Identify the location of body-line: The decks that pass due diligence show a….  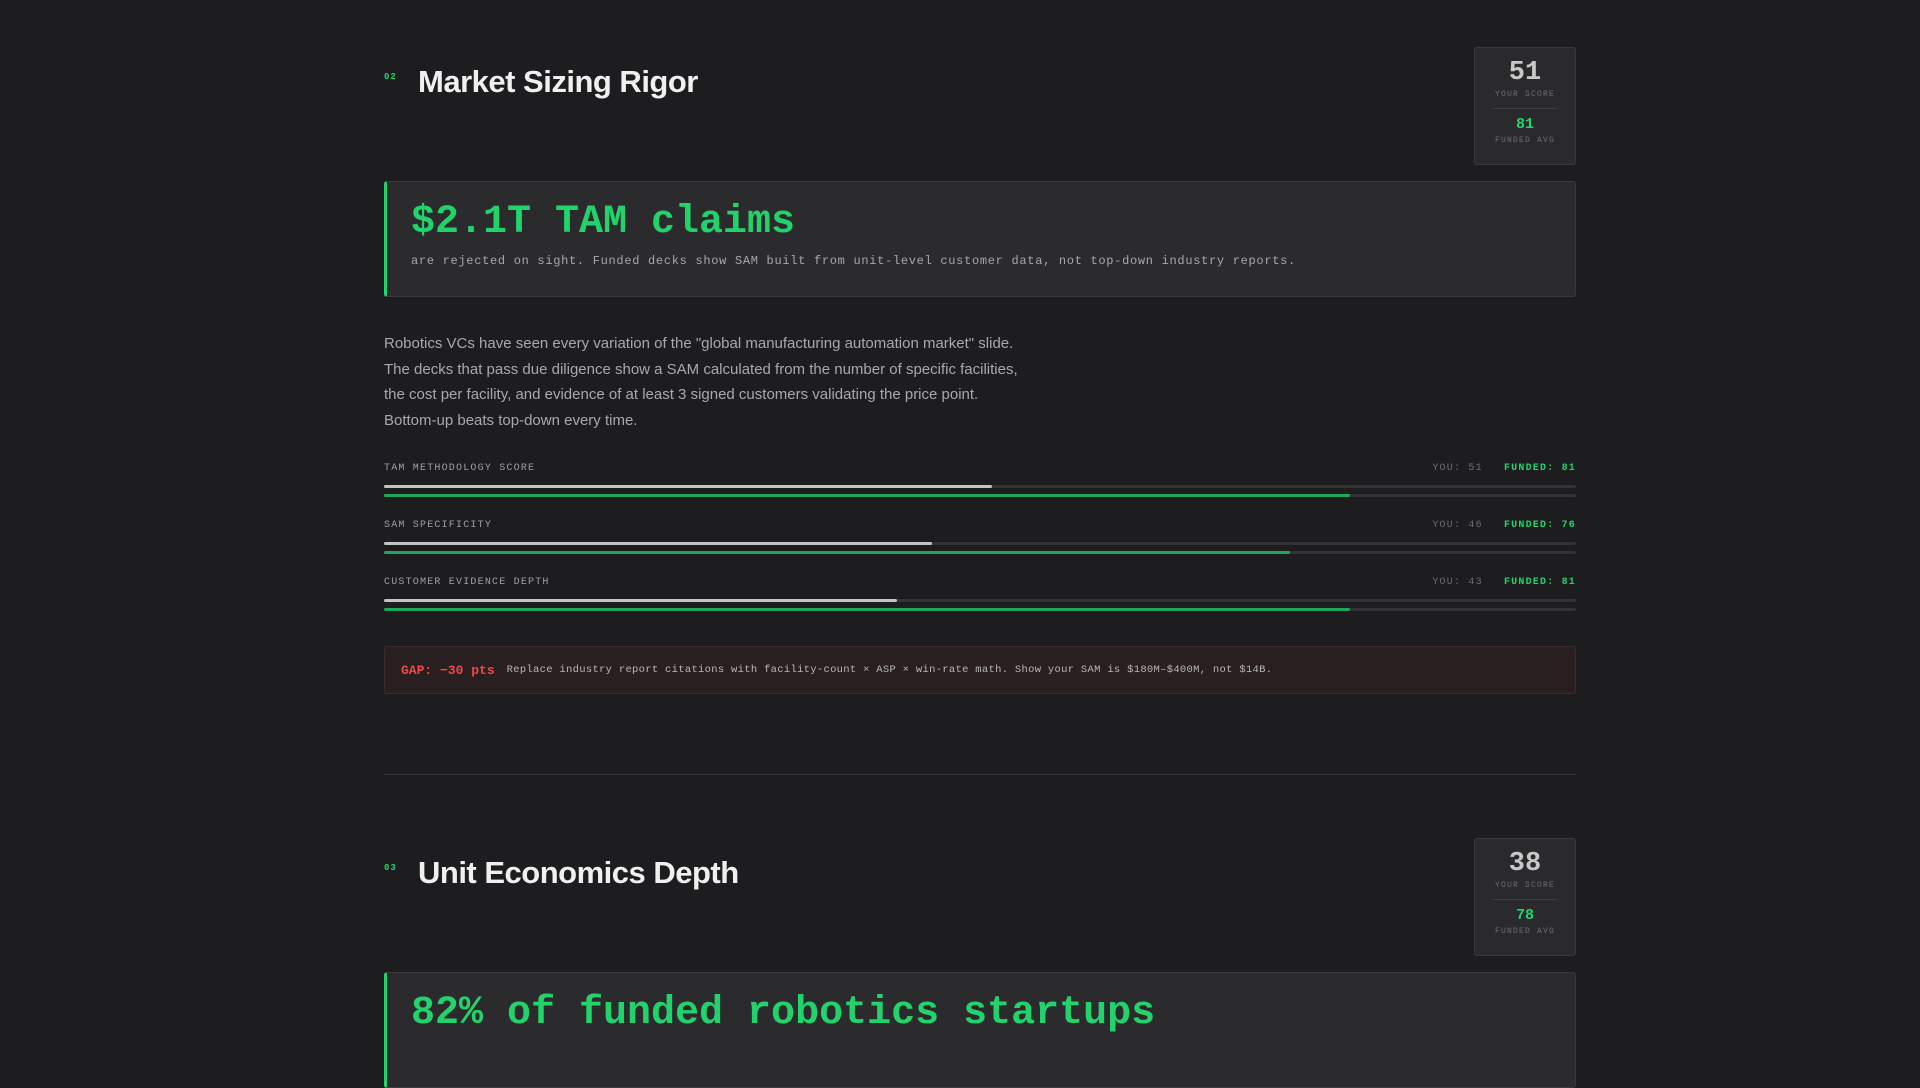
(701, 369).